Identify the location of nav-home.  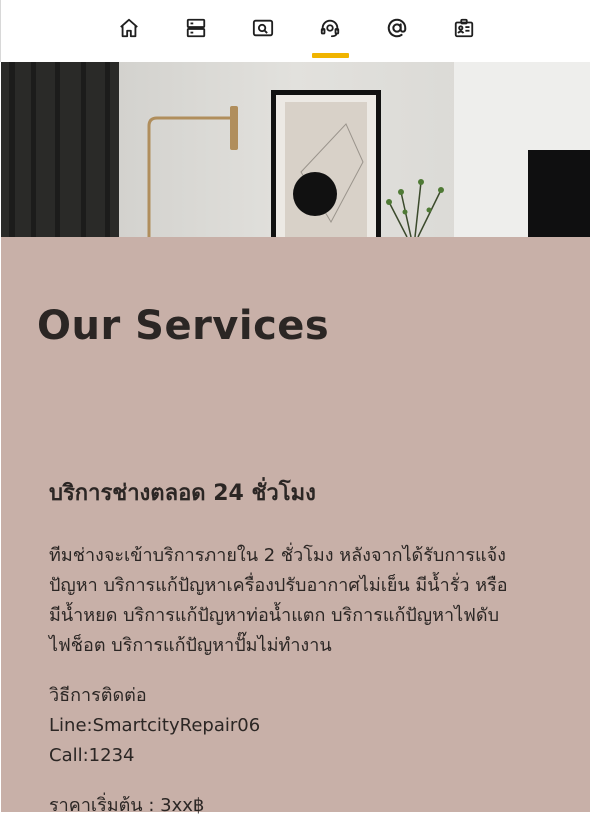
(129, 30).